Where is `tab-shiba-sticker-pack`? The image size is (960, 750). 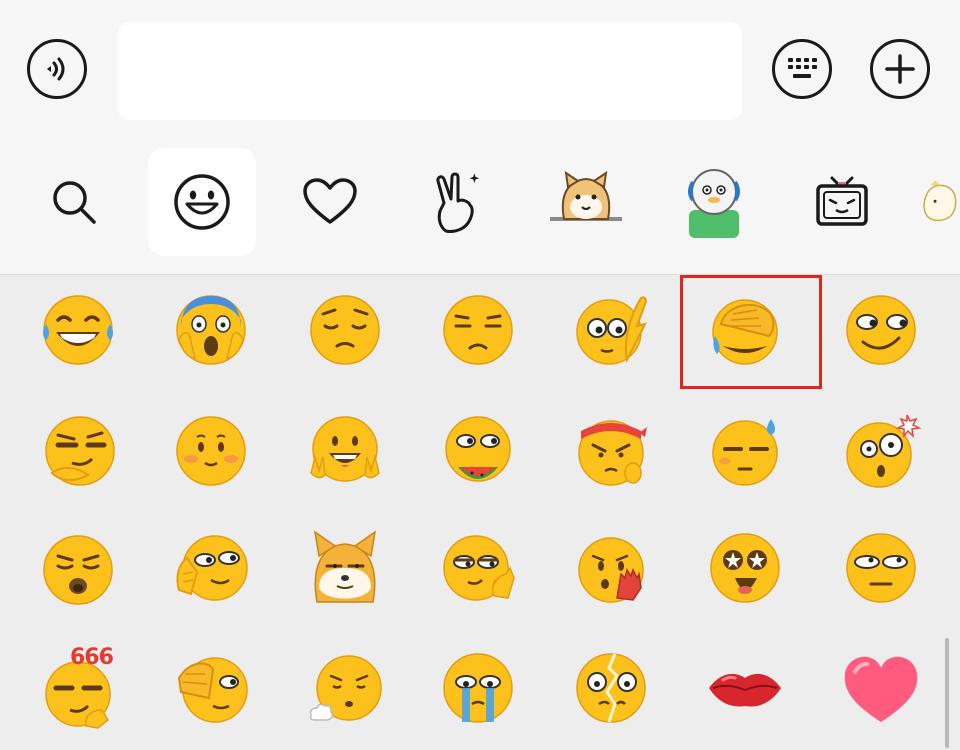 tab-shiba-sticker-pack is located at coordinates (586, 202).